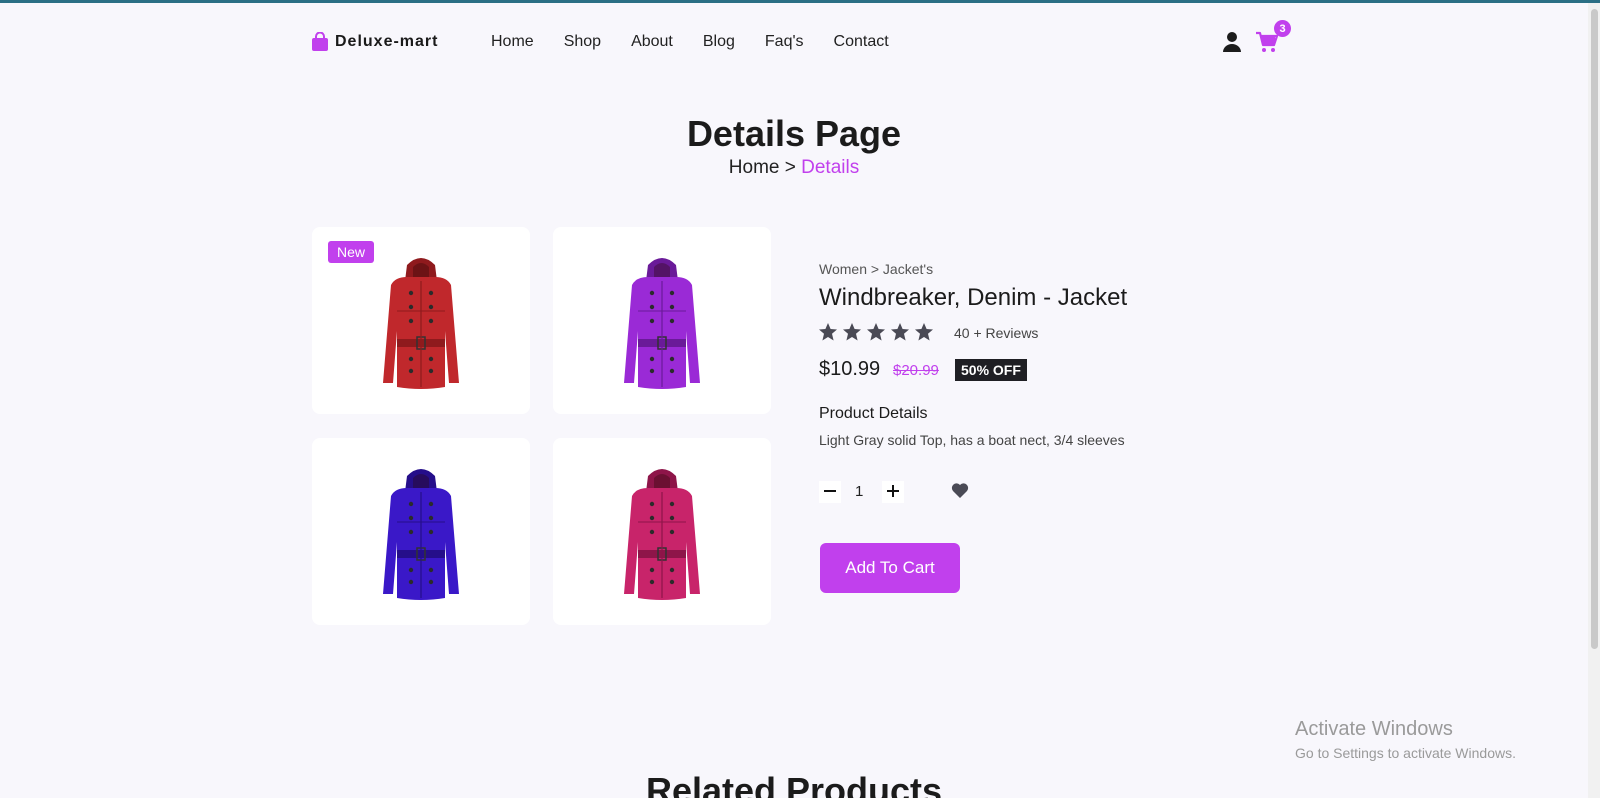 The image size is (1600, 798). I want to click on page-scrollbar, so click(1594, 400).